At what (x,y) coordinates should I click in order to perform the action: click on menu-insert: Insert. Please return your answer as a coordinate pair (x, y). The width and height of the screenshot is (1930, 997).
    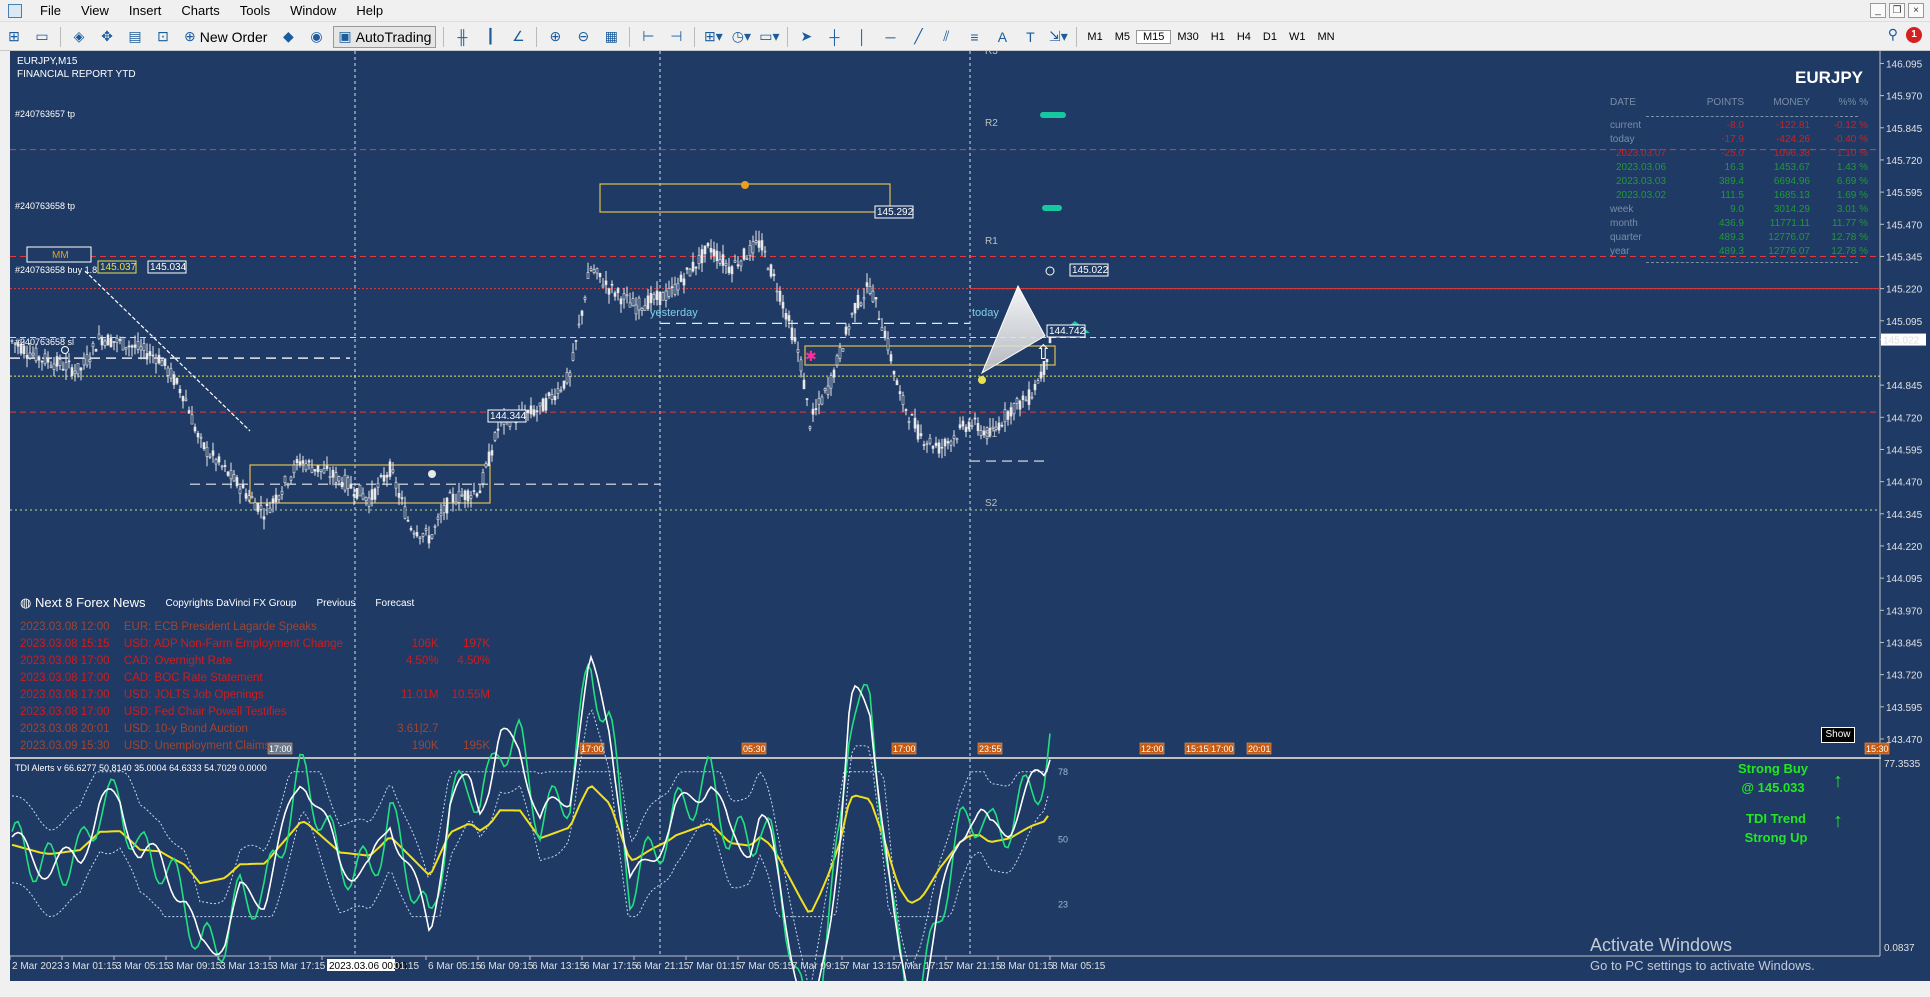
    Looking at the image, I should click on (145, 10).